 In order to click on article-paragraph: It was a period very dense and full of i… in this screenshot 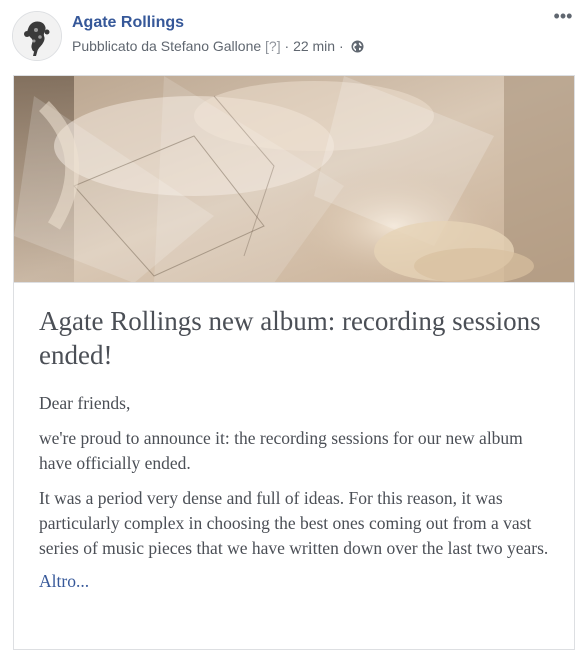, I will do `click(294, 523)`.